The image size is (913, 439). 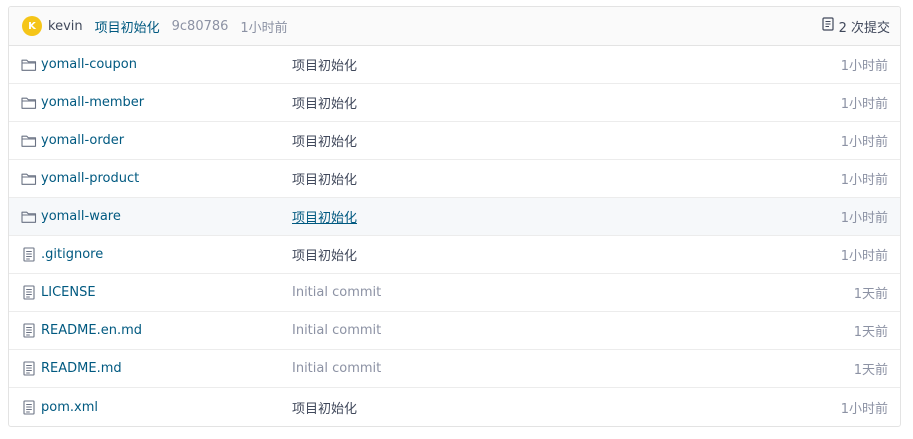 I want to click on file-row: yomall-coupon 项目初始化 1小时前, so click(x=454, y=65).